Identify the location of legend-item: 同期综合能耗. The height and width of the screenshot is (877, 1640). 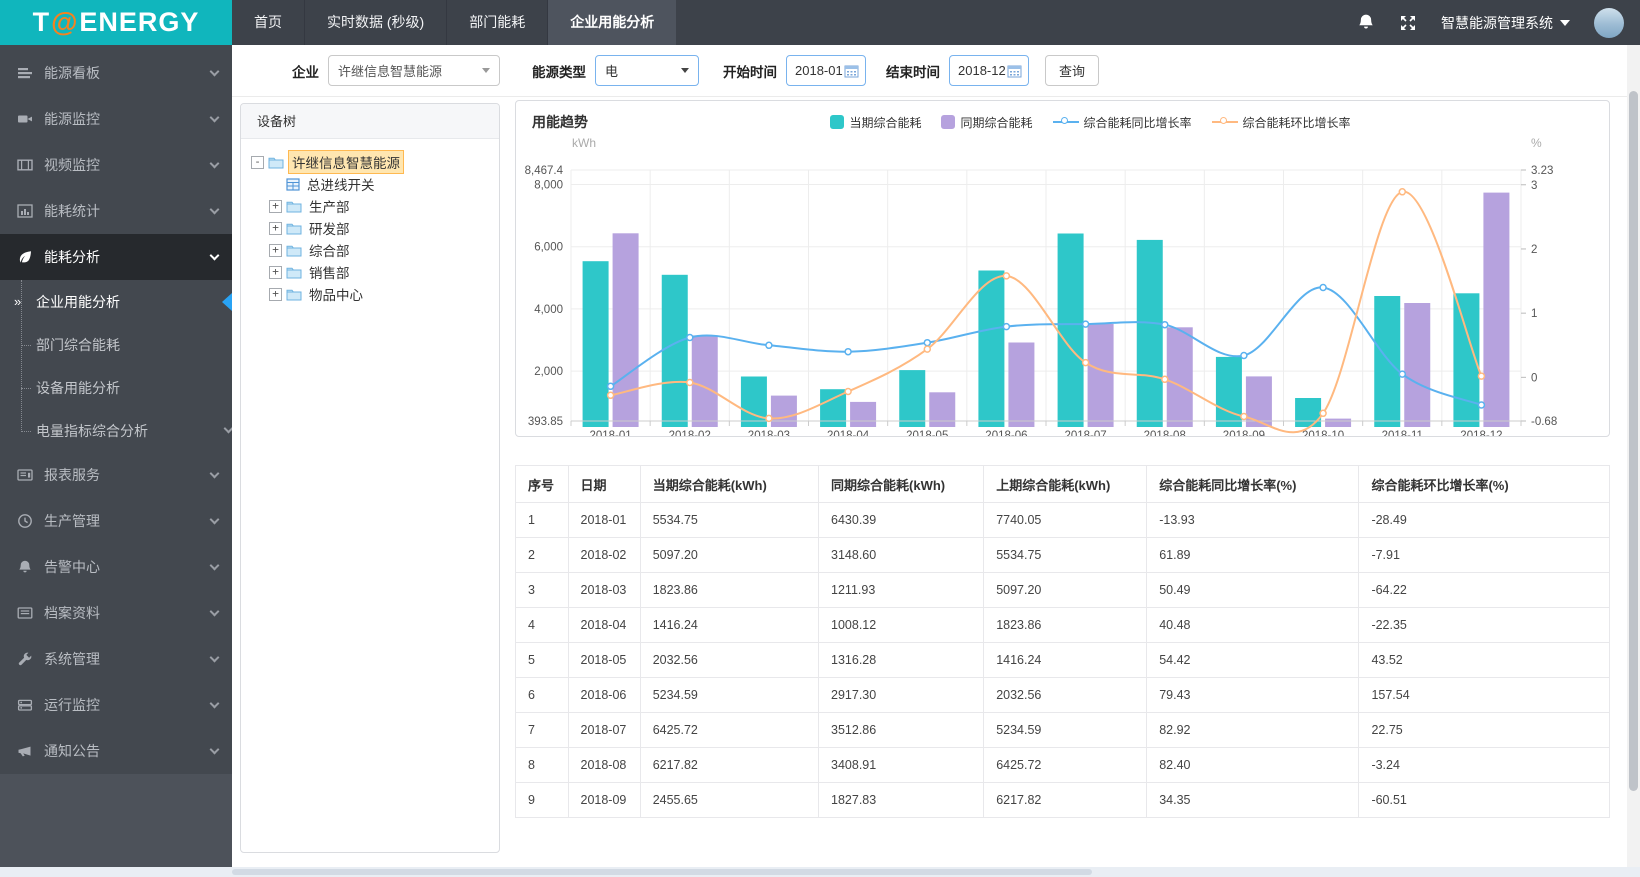
(987, 122).